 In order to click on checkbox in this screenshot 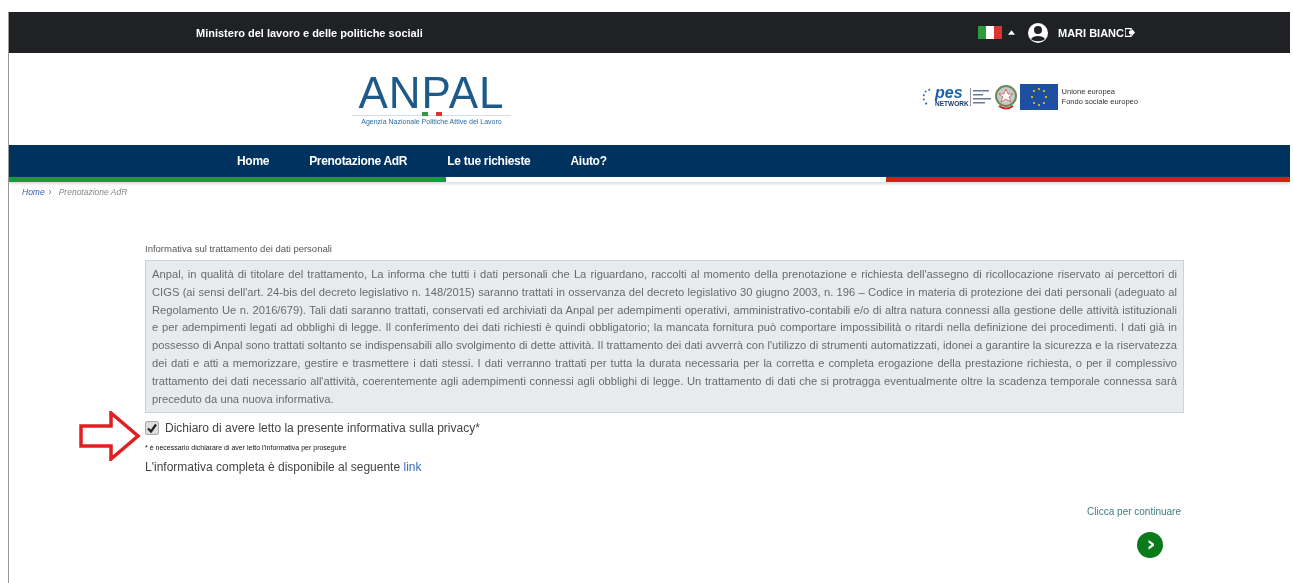, I will do `click(152, 428)`.